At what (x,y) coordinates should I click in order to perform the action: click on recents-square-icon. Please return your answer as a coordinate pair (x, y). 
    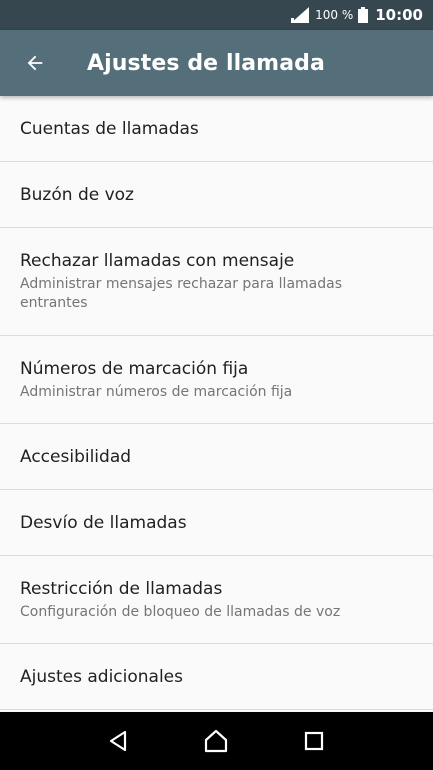
    Looking at the image, I should click on (314, 741).